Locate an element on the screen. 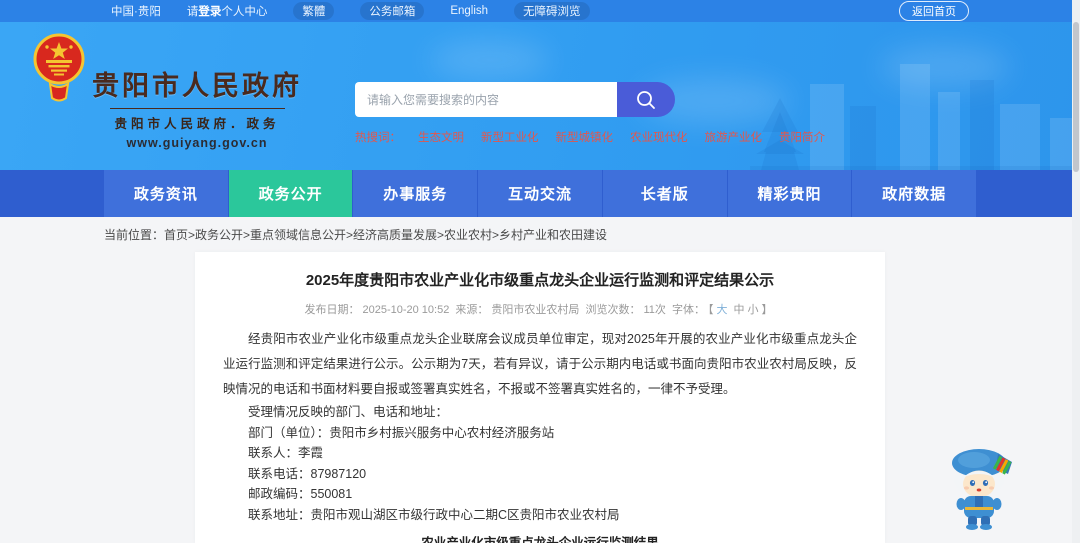 The image size is (1080, 543). contact-line: 部门（单位）：贵阳市乡村振兴服务中心农村经济服务站 is located at coordinates (401, 432).